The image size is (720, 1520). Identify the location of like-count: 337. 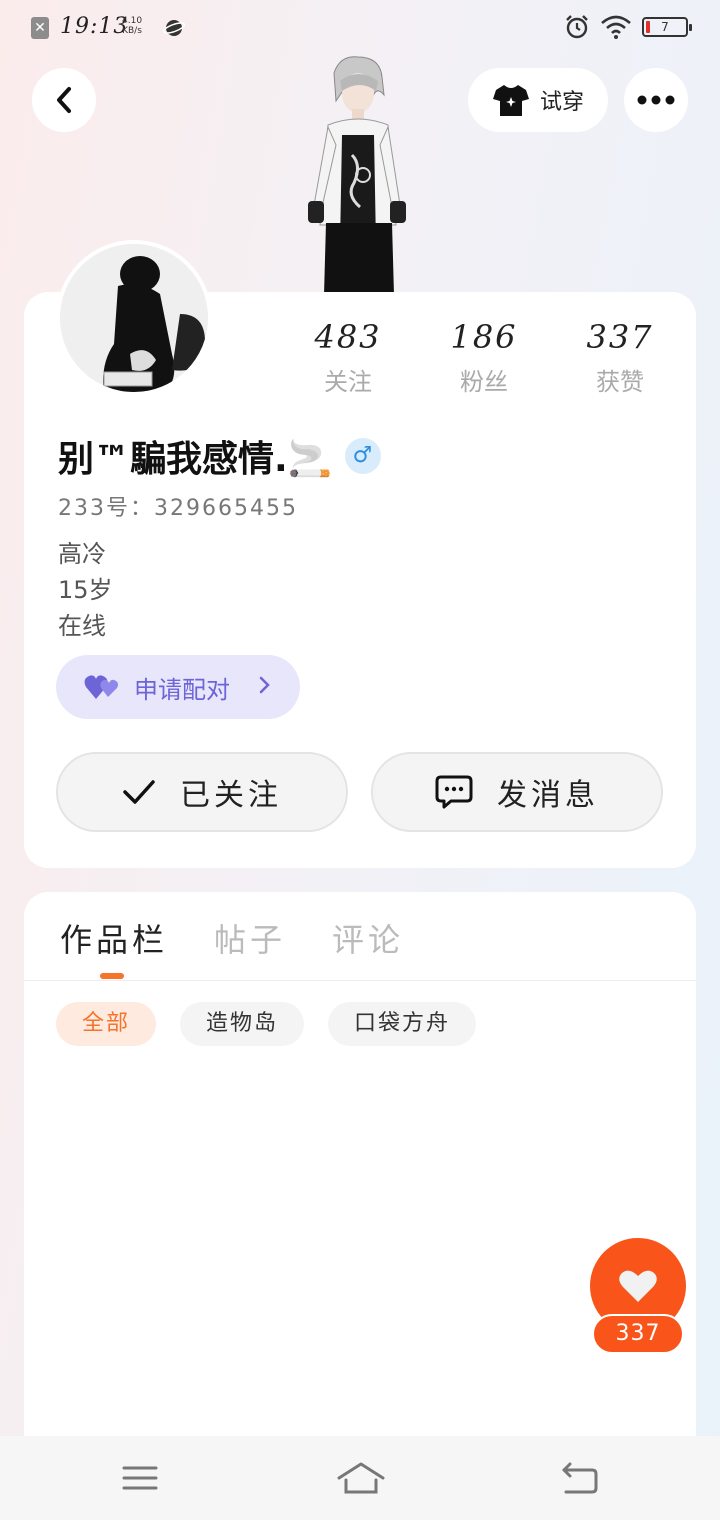
(638, 1334).